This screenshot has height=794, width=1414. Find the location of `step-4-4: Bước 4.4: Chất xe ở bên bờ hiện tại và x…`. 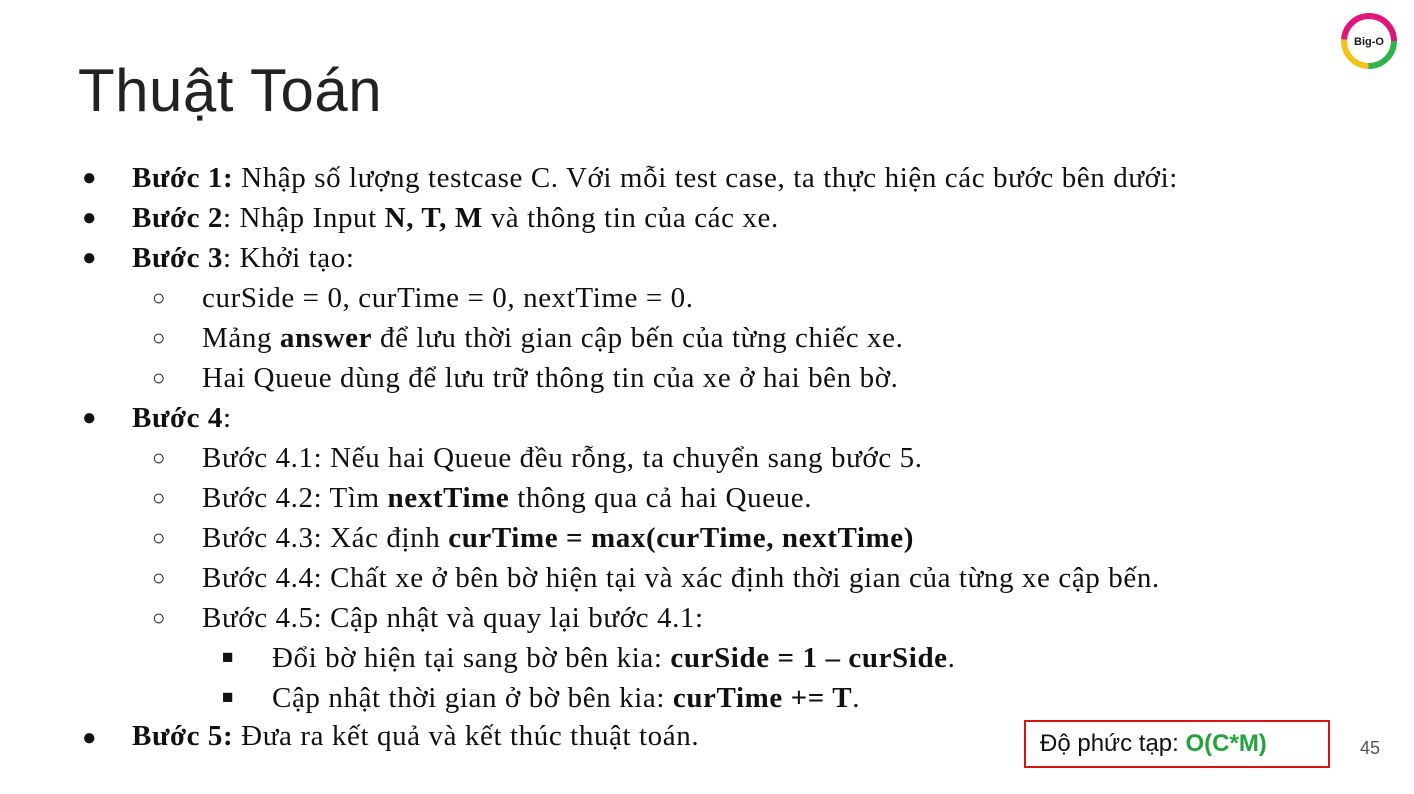

step-4-4: Bước 4.4: Chất xe ở bên bờ hiện tại và x… is located at coordinates (681, 578).